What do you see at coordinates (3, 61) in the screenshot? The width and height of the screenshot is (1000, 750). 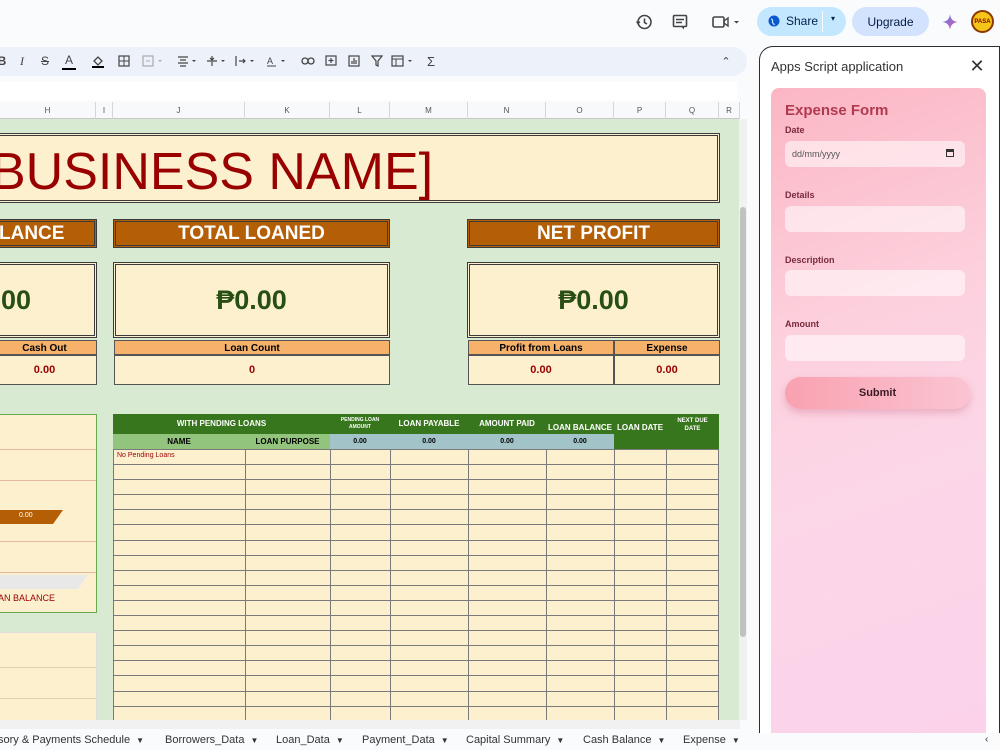 I see `bold-icon: B` at bounding box center [3, 61].